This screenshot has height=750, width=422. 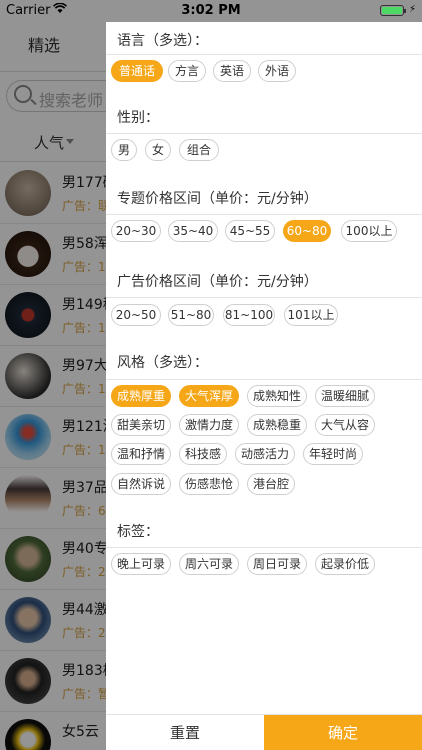 I want to click on ad-price-title: 广告价格区间（单价：元/分钟）, so click(x=217, y=282).